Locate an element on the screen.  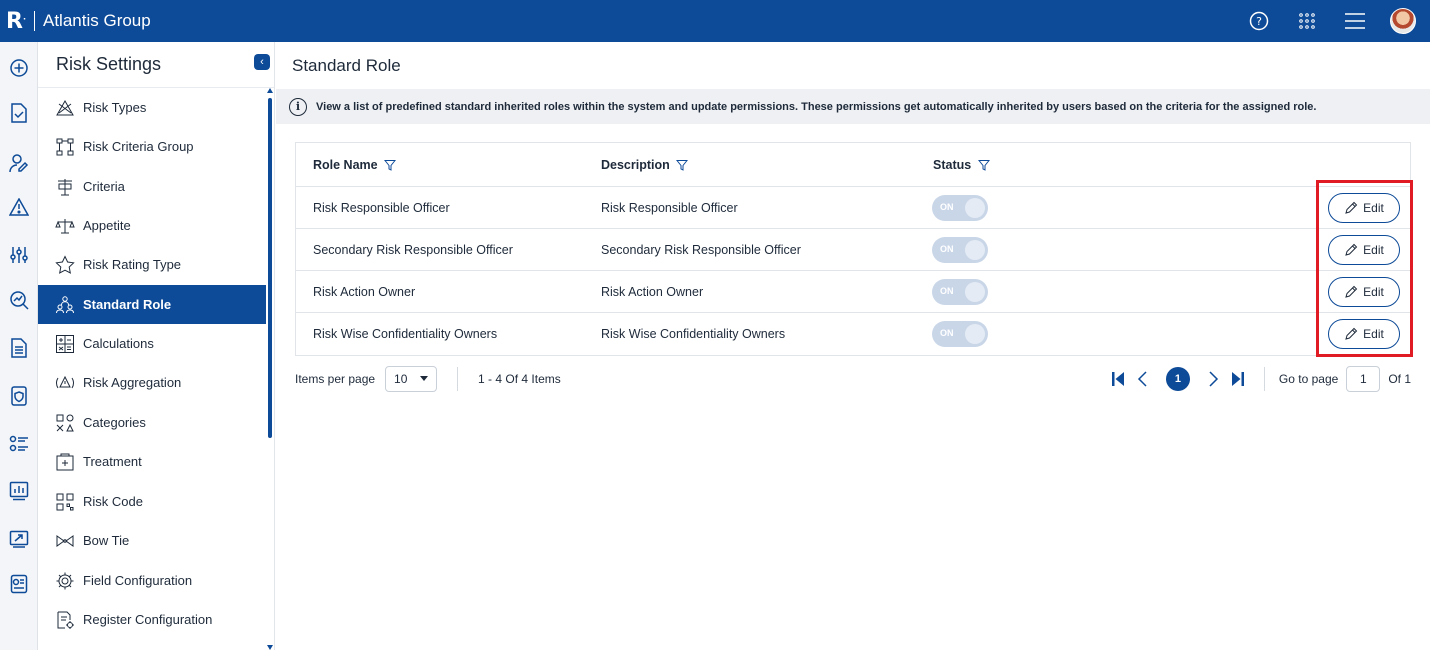
criteria-icon is located at coordinates (65, 187).